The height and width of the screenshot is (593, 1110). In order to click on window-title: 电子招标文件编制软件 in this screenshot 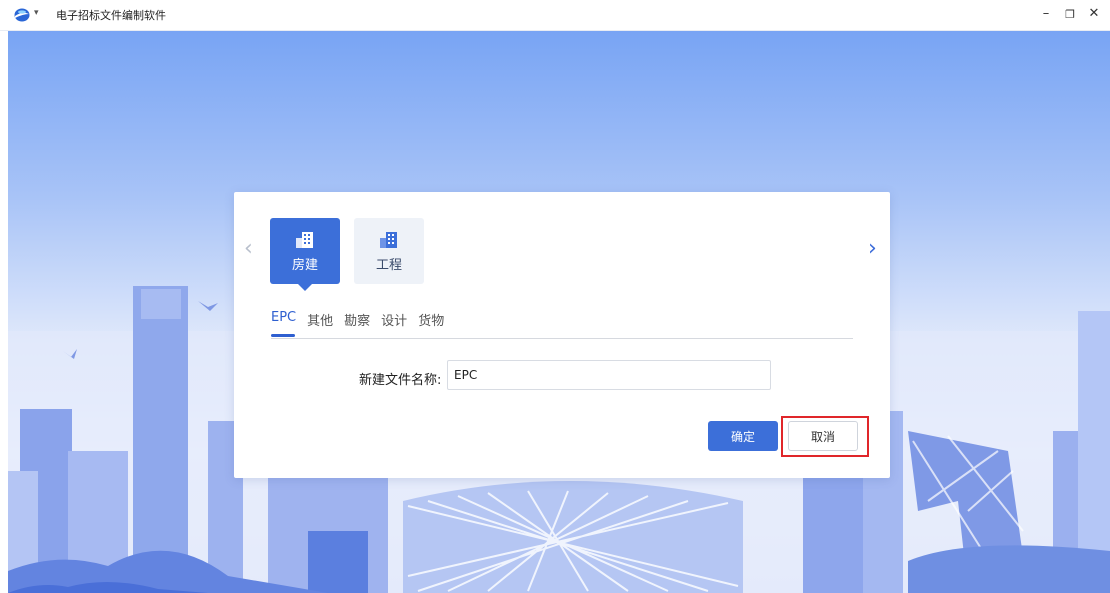, I will do `click(111, 15)`.